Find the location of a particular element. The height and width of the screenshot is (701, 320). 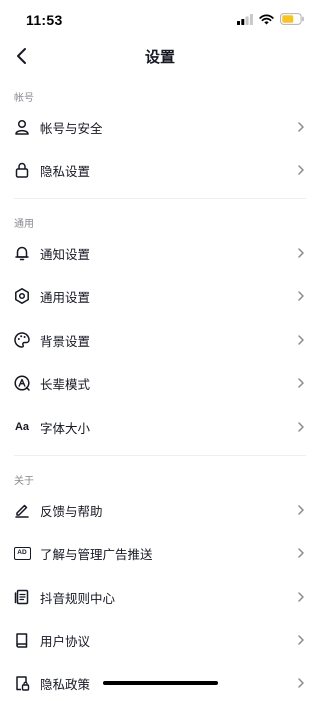

palette-icon is located at coordinates (22, 340).